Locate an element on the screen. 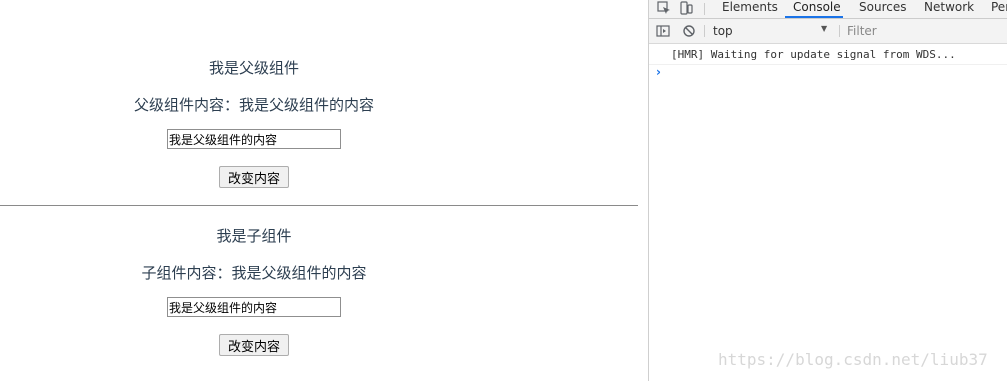 Image resolution: width=1007 pixels, height=381 pixels. child-change-button: 改变内容 is located at coordinates (254, 345).